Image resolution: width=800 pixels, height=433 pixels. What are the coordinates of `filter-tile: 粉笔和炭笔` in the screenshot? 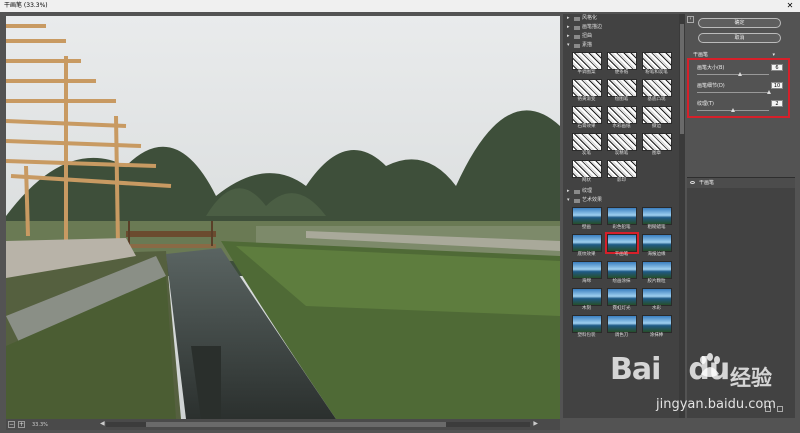 It's located at (656, 64).